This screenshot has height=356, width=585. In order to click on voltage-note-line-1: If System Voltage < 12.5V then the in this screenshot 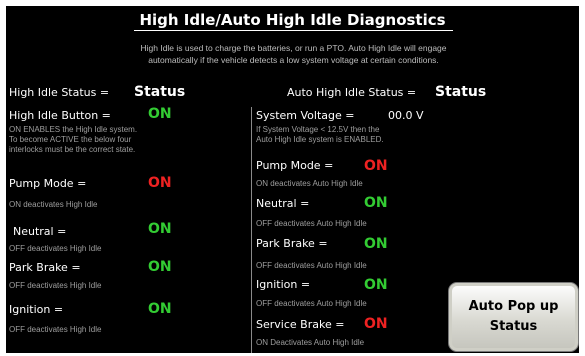, I will do `click(318, 129)`.